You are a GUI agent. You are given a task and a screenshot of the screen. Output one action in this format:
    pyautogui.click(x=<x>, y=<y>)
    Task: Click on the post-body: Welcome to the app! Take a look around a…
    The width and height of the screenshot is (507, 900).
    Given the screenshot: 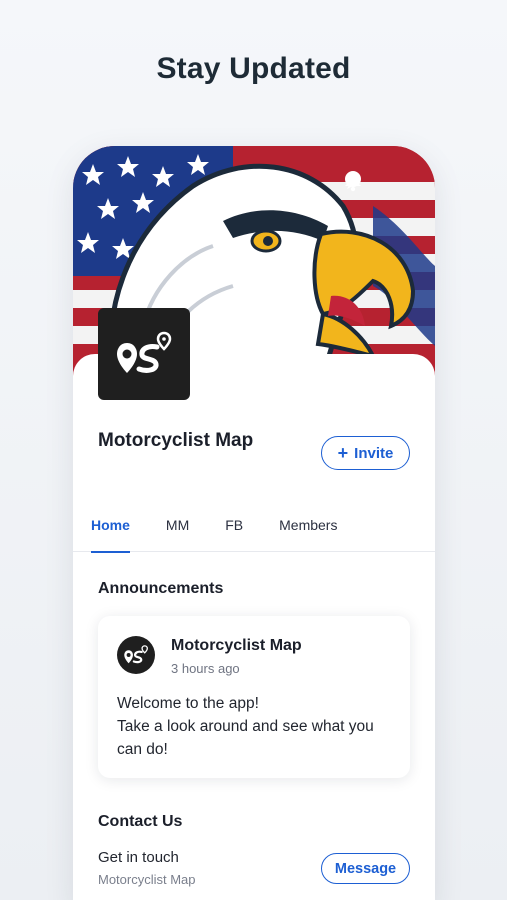 What is the action you would take?
    pyautogui.click(x=257, y=726)
    